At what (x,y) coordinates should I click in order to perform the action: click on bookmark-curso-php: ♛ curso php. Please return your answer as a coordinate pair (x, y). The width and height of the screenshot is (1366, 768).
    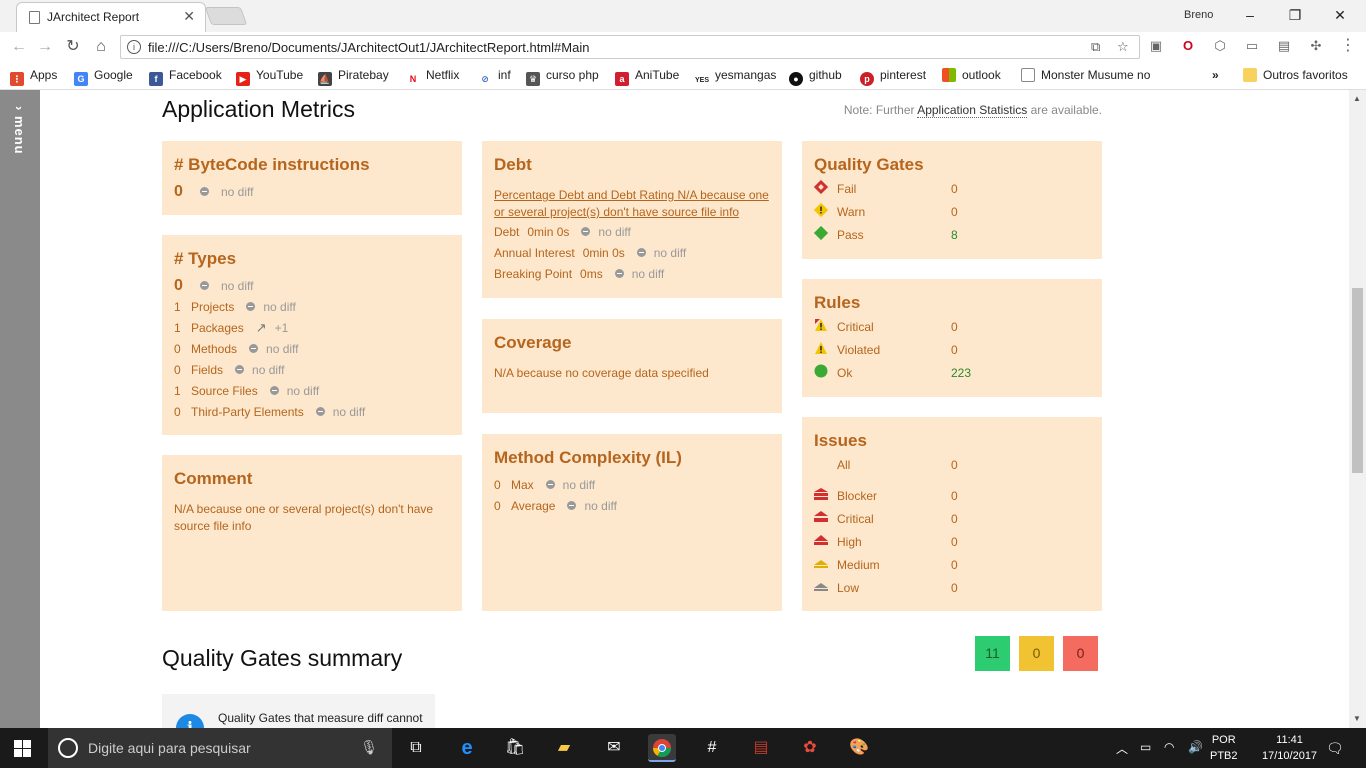
    Looking at the image, I should click on (562, 77).